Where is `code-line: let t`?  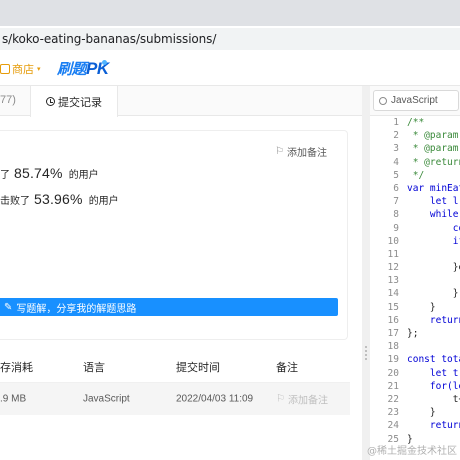 code-line: let t is located at coordinates (433, 373).